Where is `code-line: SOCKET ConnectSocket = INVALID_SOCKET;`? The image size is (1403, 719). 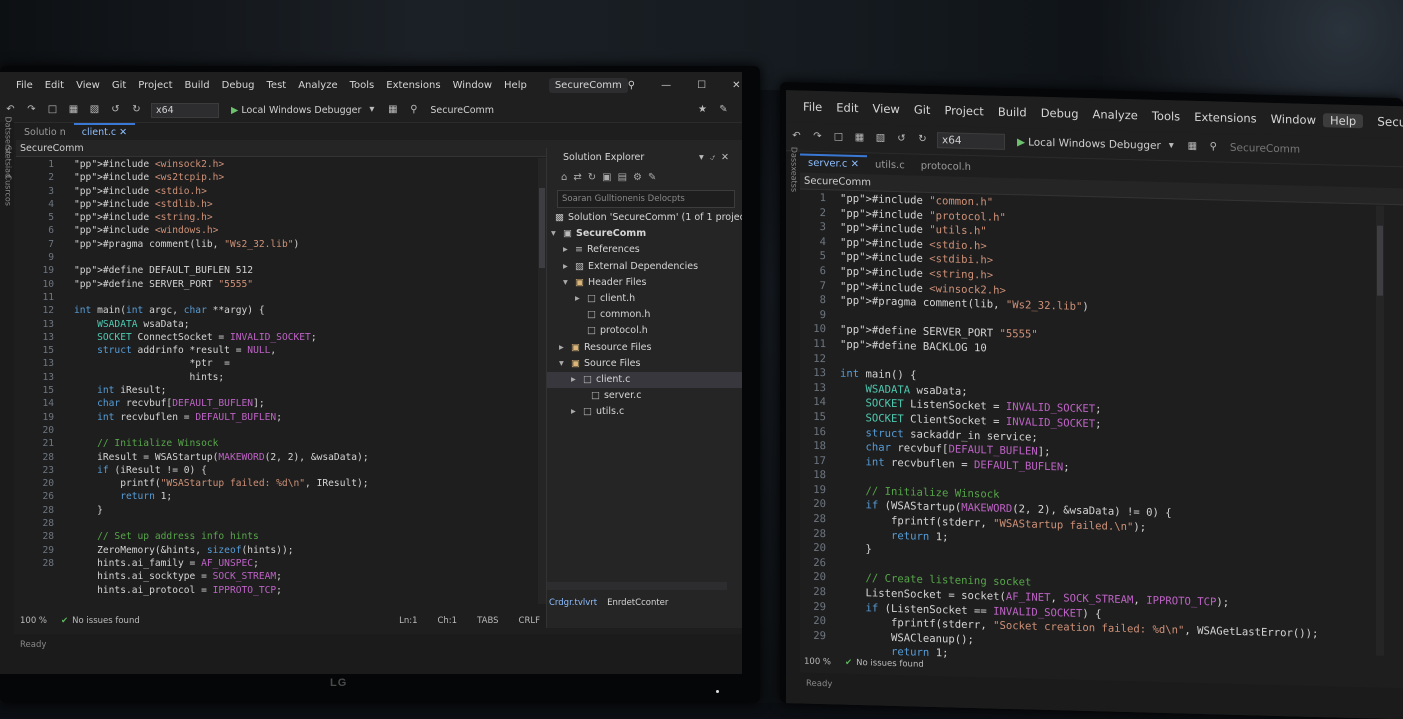 code-line: SOCKET ConnectSocket = INVALID_SOCKET; is located at coordinates (221, 337).